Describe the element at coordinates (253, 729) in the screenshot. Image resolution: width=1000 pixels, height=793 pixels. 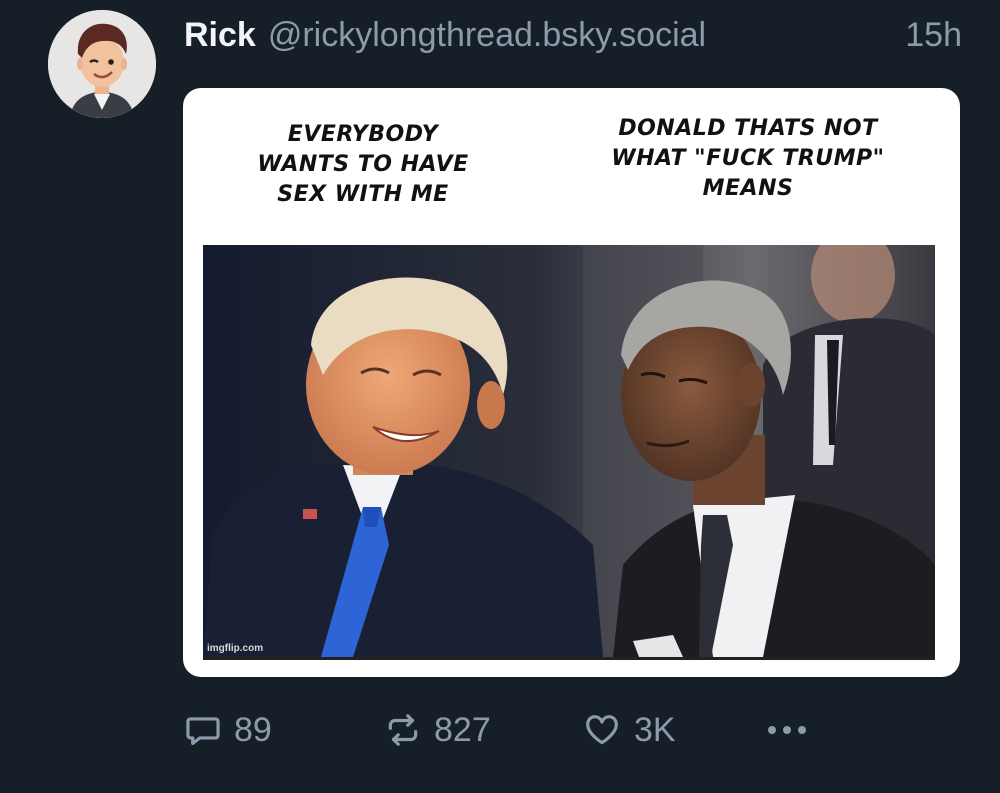
I see `reply-count: 89` at that location.